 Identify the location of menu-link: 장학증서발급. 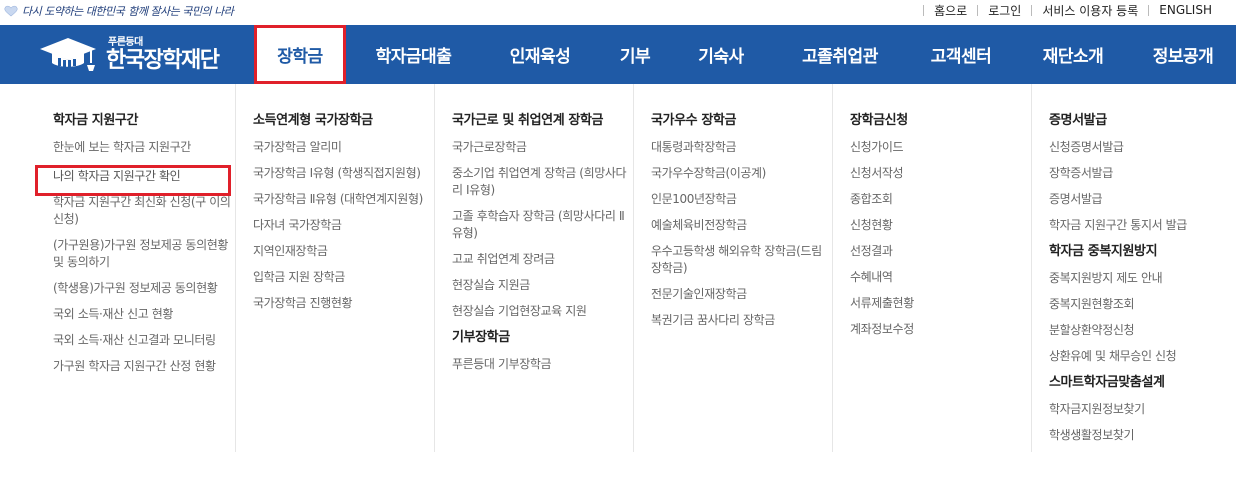
(1139, 173).